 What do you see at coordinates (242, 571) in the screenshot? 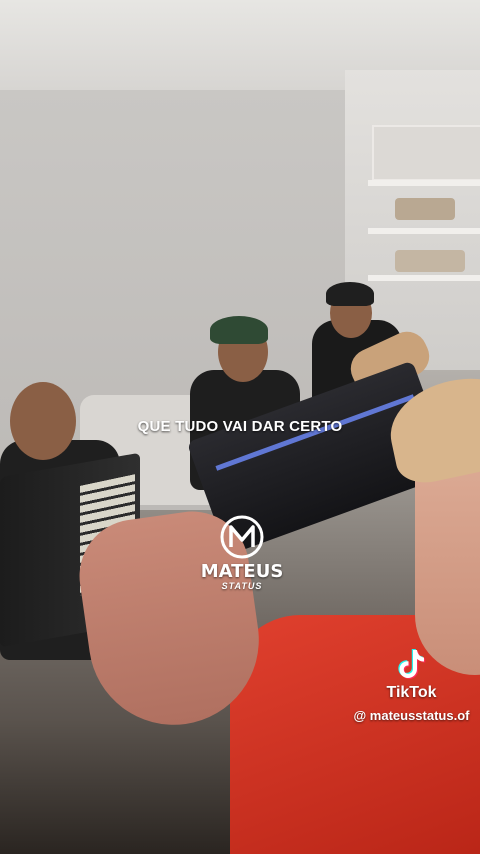
I see `watermark-brand-name: MATEUS` at bounding box center [242, 571].